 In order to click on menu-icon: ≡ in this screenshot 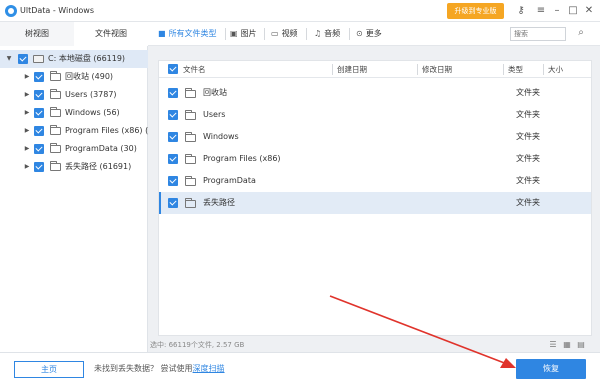, I will do `click(541, 11)`.